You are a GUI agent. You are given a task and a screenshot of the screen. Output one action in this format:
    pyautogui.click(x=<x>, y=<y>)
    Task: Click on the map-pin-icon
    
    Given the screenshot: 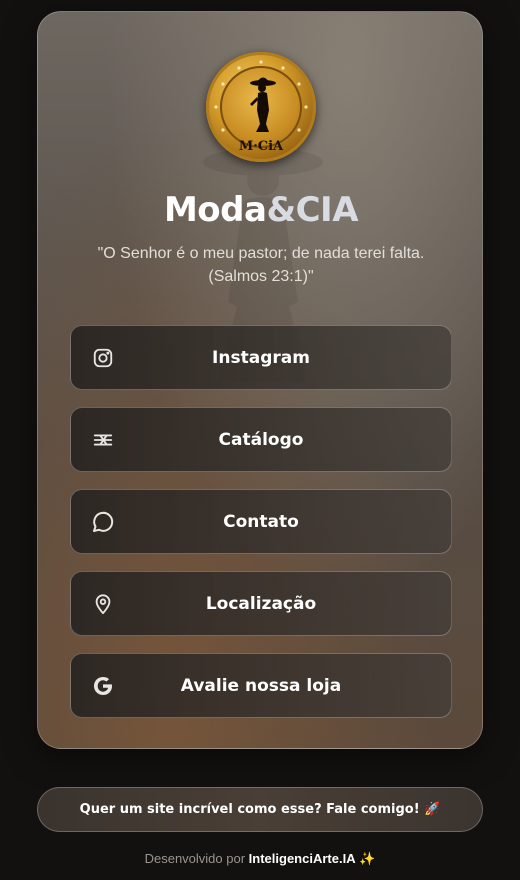 What is the action you would take?
    pyautogui.click(x=103, y=604)
    